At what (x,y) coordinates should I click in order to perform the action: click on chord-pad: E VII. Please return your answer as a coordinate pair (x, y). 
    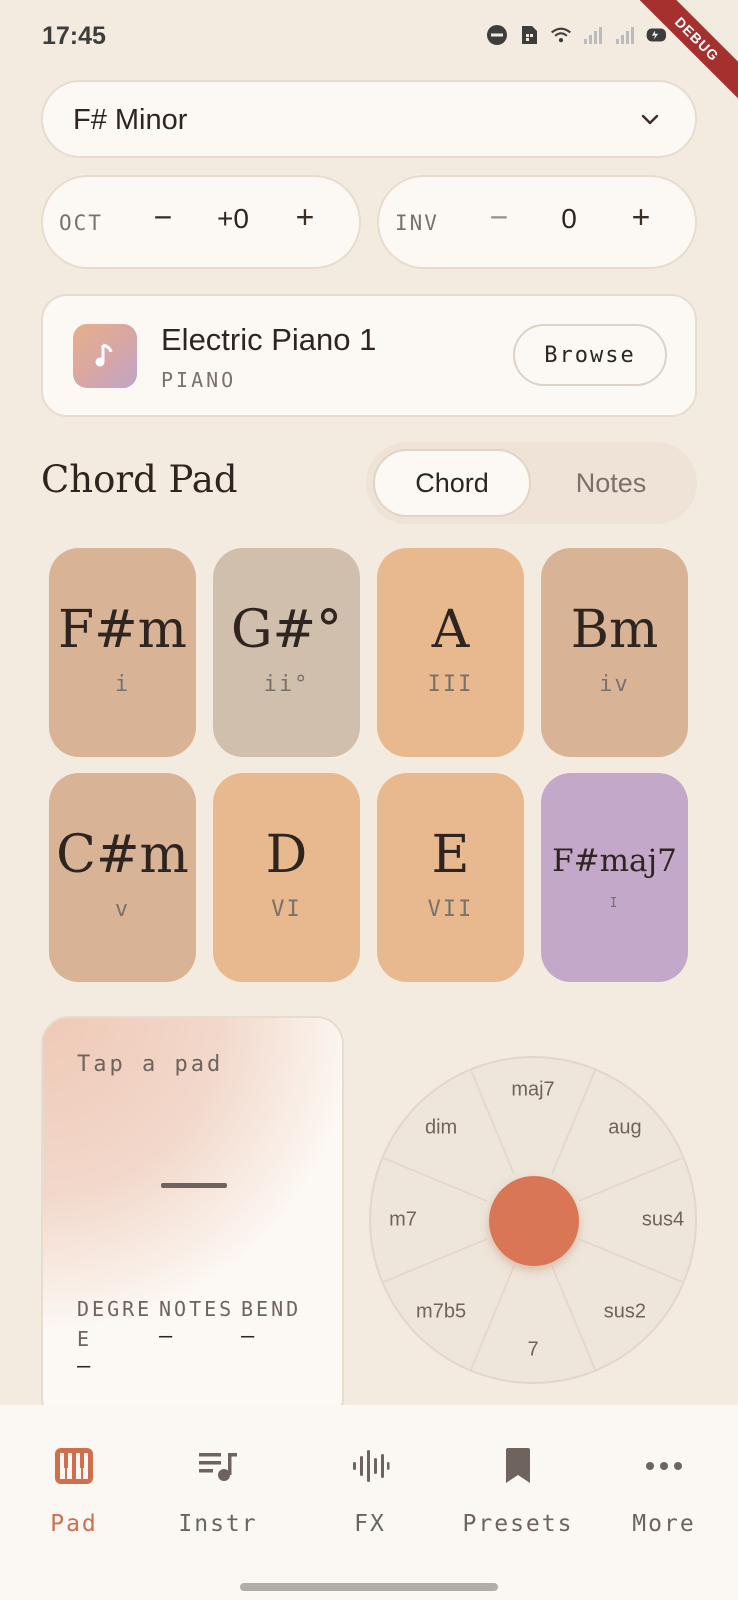
    Looking at the image, I should click on (450, 877).